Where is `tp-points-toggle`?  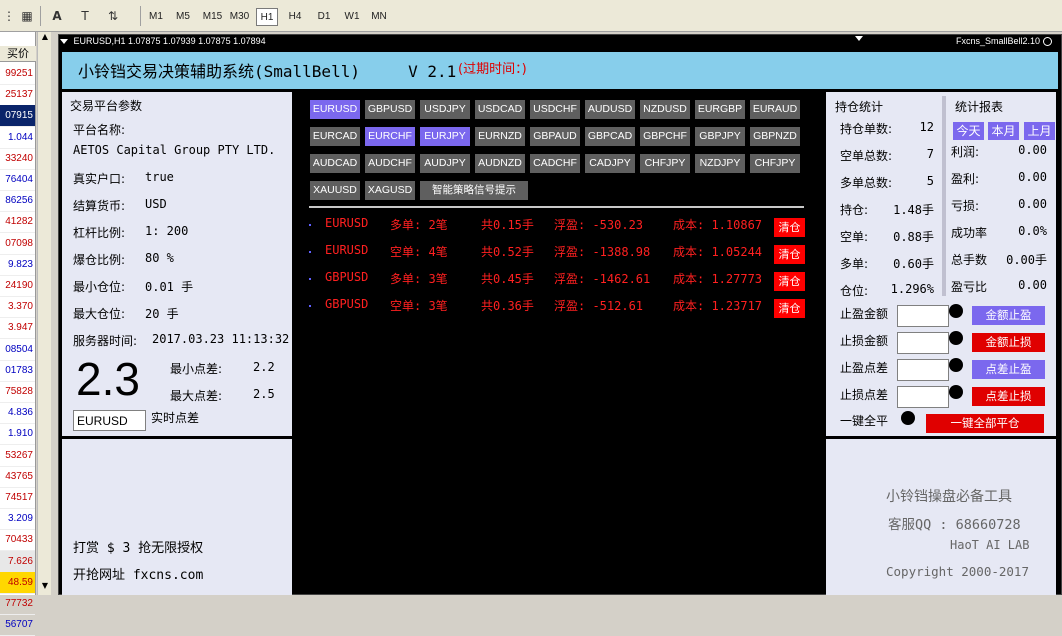
tp-points-toggle is located at coordinates (956, 365).